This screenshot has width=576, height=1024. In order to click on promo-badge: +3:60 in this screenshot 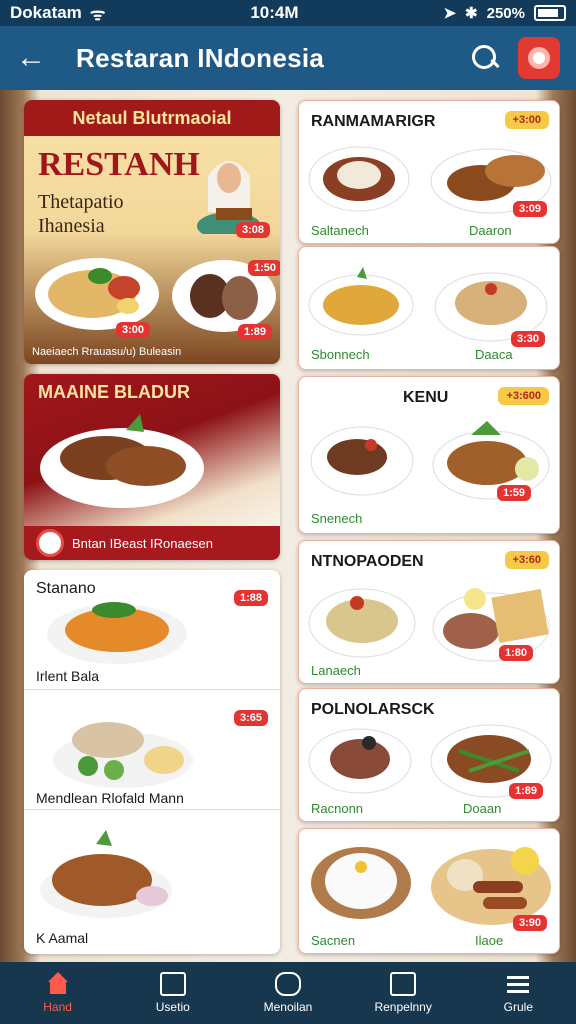, I will do `click(526, 560)`.